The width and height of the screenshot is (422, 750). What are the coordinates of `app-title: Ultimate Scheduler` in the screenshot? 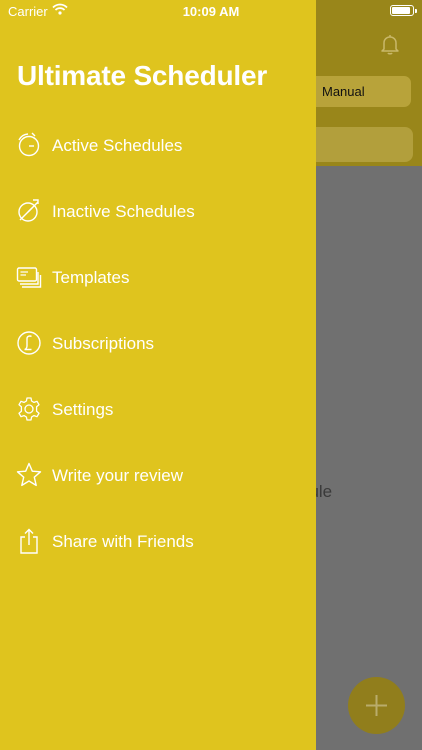 It's located at (142, 75).